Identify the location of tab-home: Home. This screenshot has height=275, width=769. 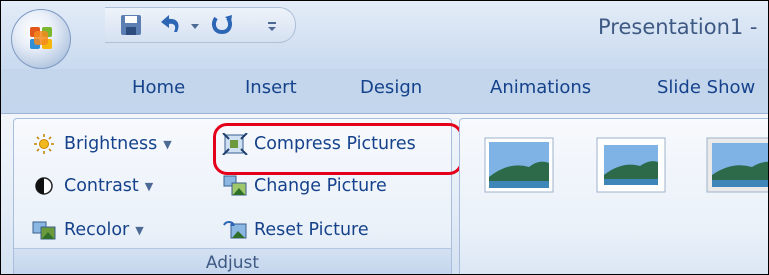
(158, 87).